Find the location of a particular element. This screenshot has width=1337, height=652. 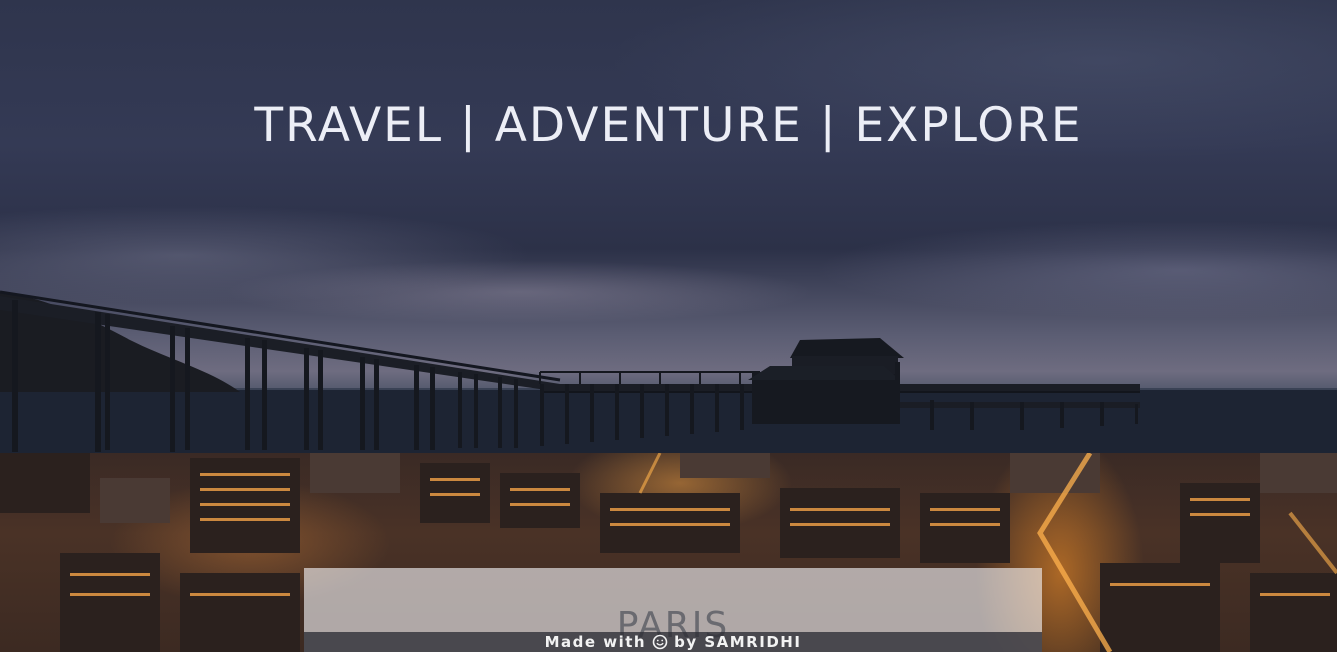

footer-author: by SAMRIDHI is located at coordinates (738, 642).